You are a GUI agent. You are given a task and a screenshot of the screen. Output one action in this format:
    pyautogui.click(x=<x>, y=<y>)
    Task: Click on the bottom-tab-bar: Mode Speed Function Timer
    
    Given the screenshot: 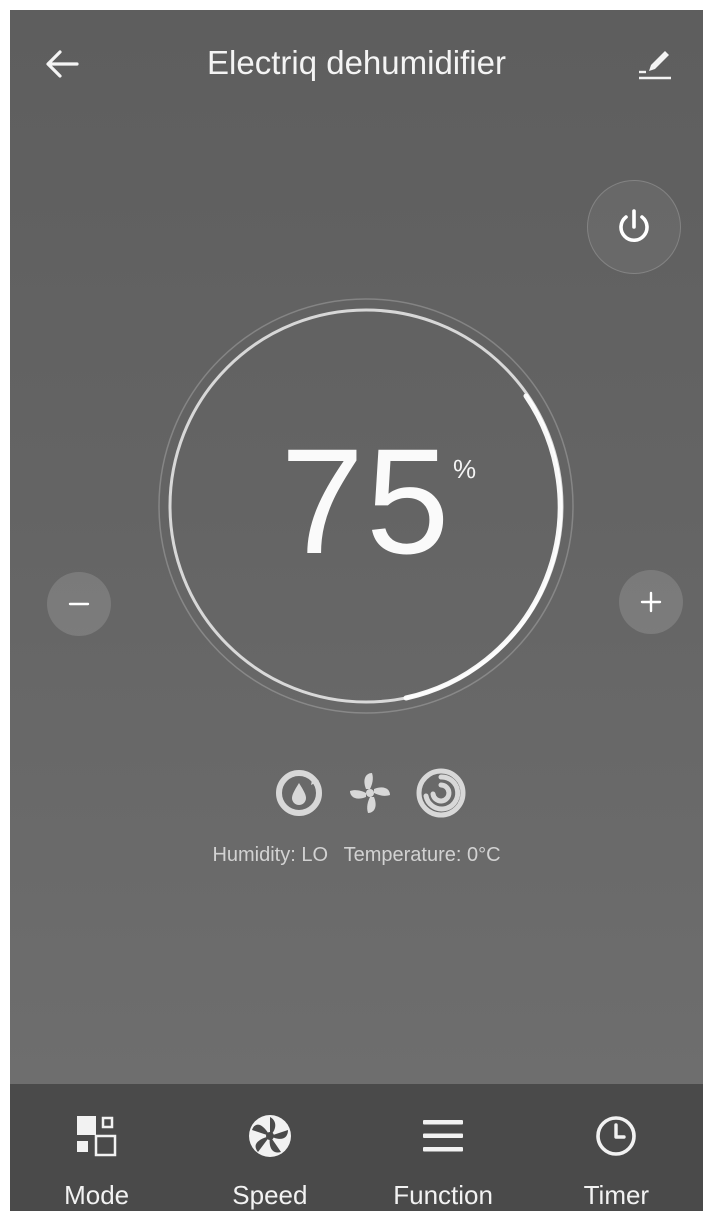 What is the action you would take?
    pyautogui.click(x=356, y=1147)
    